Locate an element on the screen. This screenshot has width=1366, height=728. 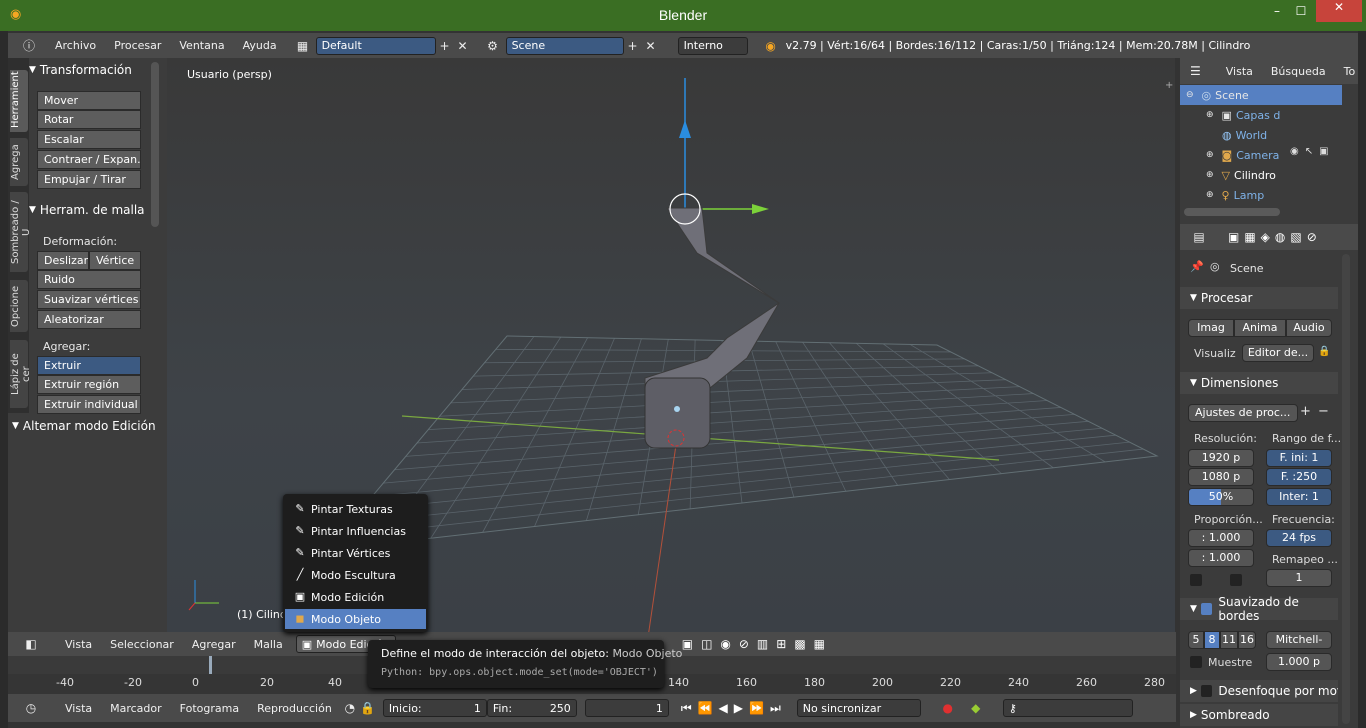
samples-16: 16 is located at coordinates (1247, 640).